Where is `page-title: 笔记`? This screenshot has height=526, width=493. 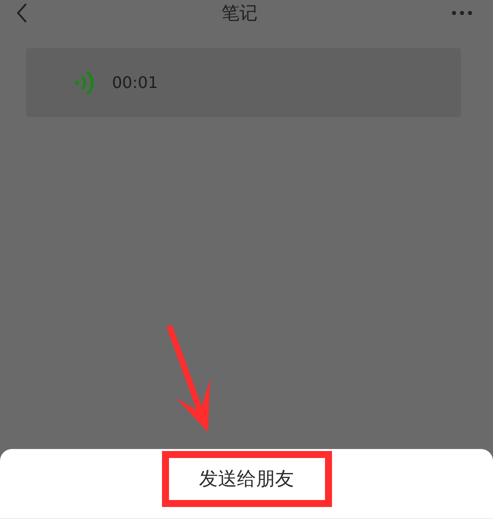
page-title: 笔记 is located at coordinates (240, 13).